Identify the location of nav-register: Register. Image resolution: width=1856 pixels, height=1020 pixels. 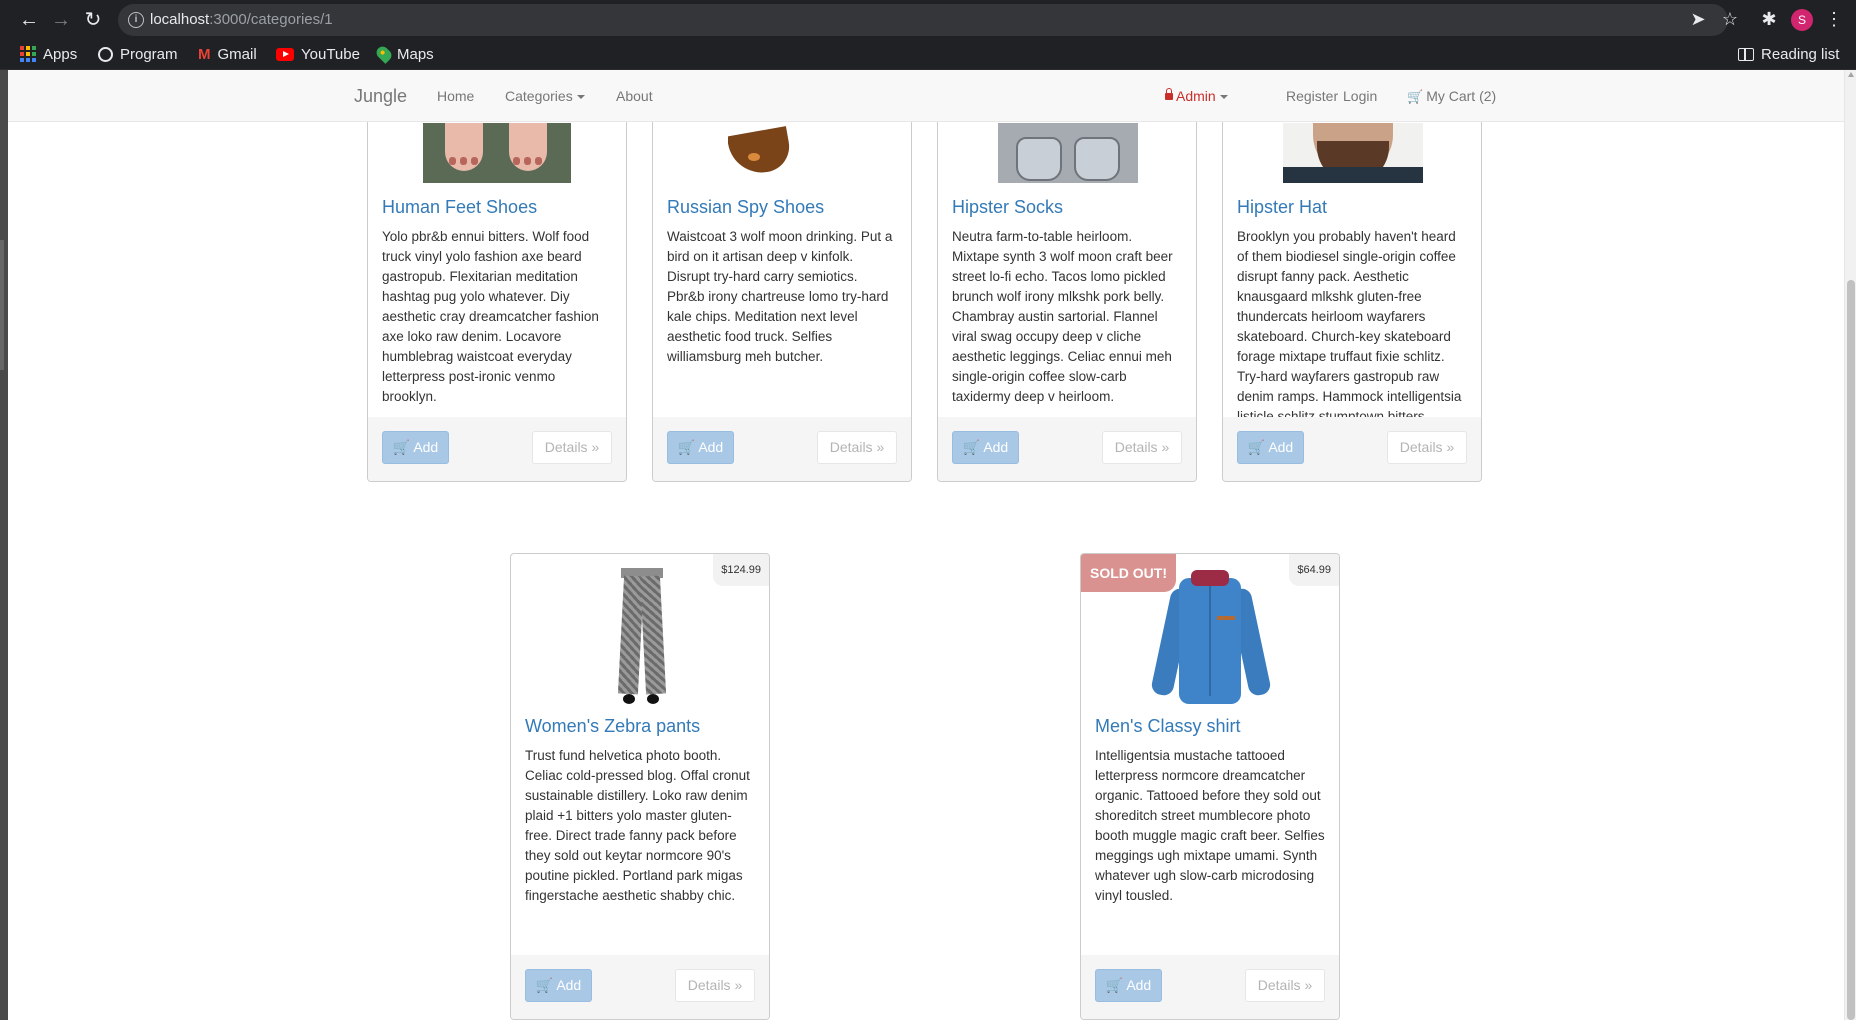
(1312, 96).